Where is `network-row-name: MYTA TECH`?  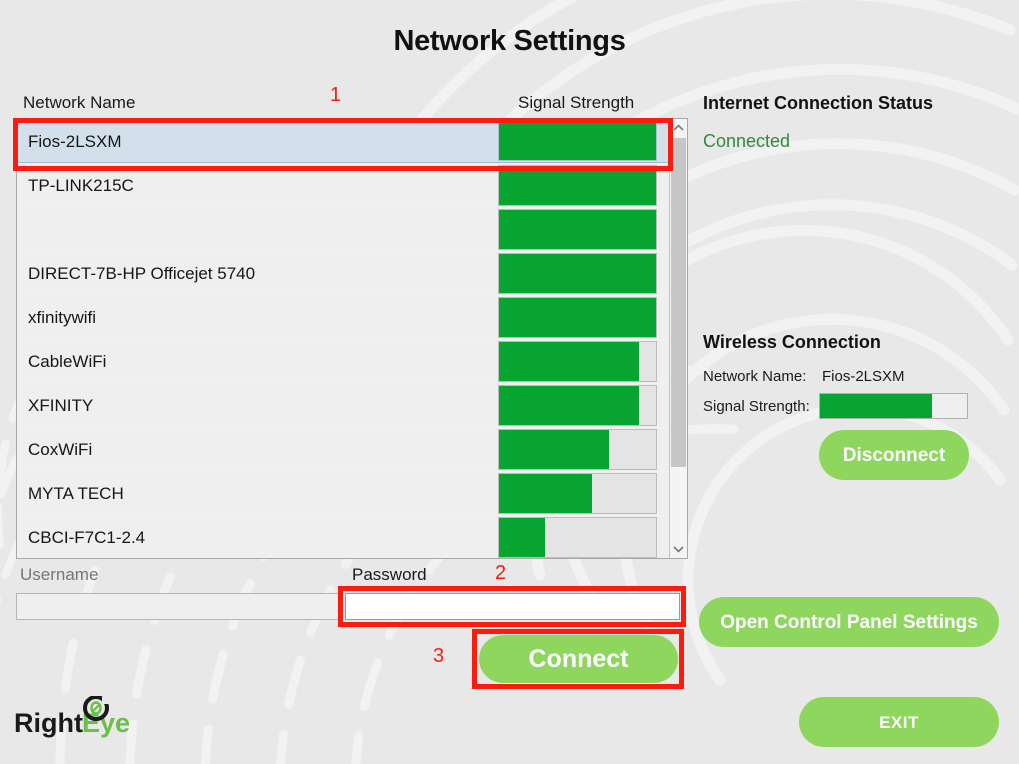 network-row-name: MYTA TECH is located at coordinates (76, 493).